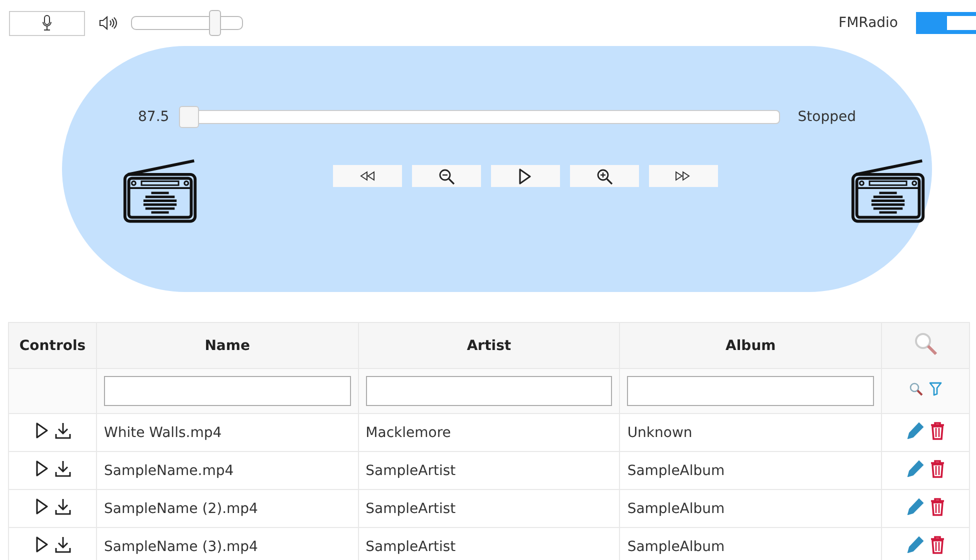 Image resolution: width=976 pixels, height=560 pixels. Describe the element at coordinates (868, 23) in the screenshot. I see `radio-label: FMRadio` at that location.